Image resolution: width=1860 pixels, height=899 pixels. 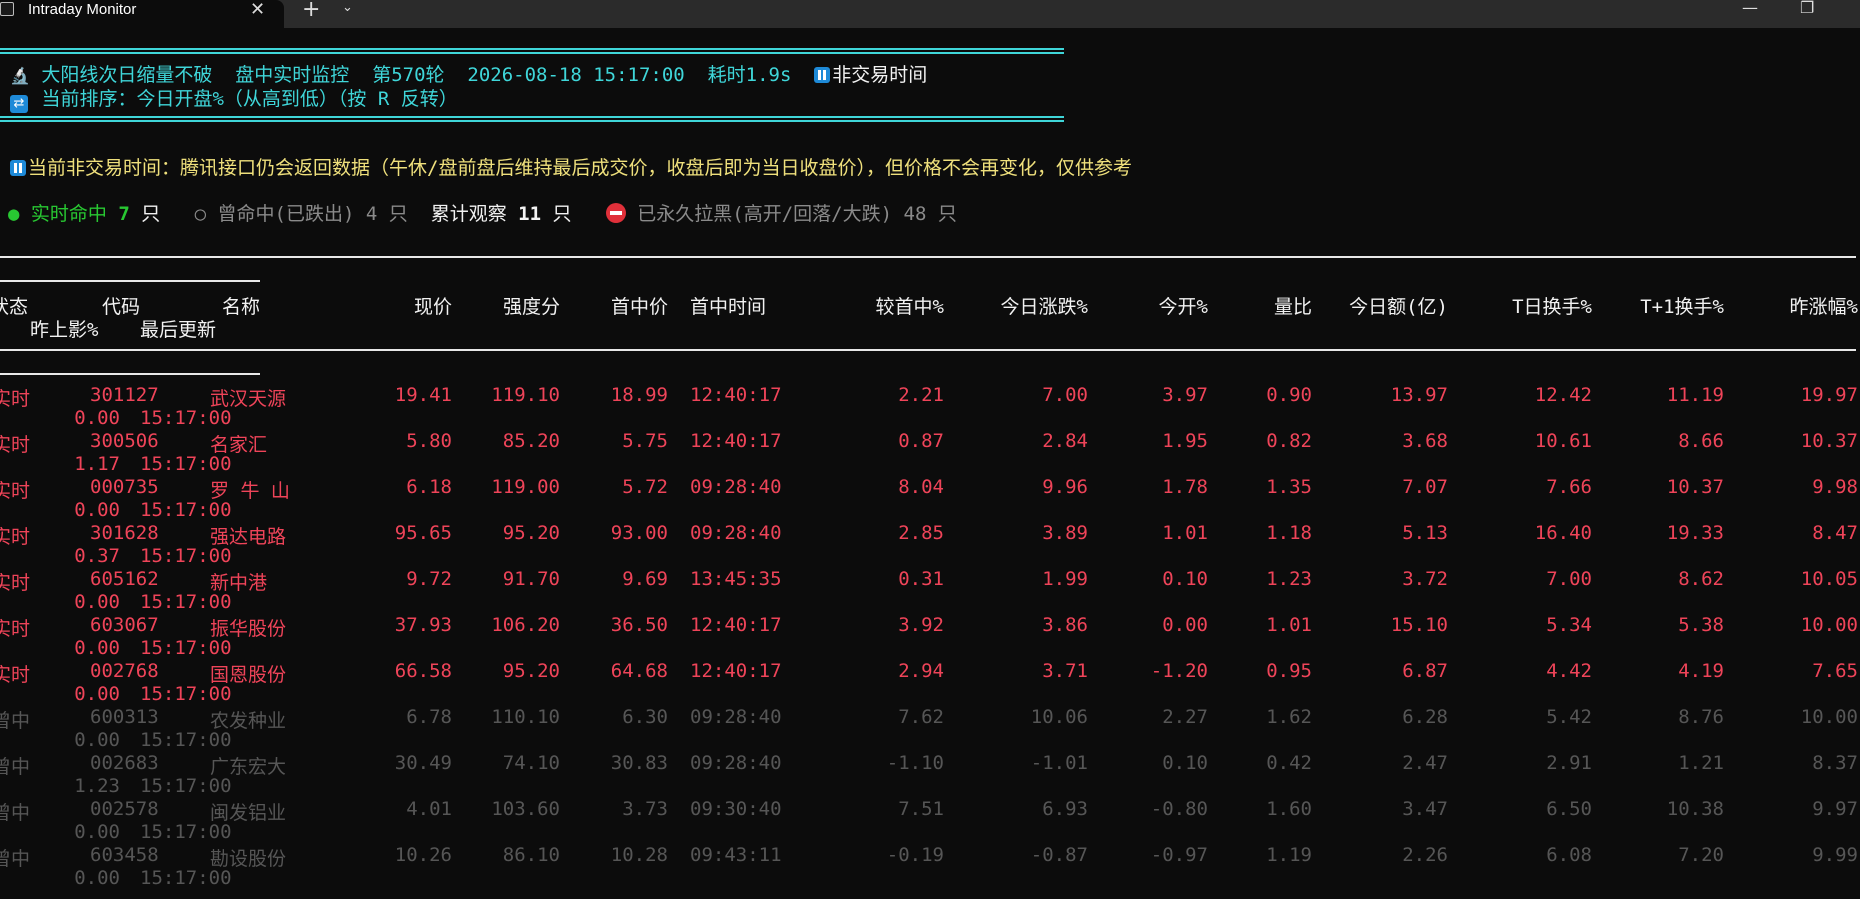 What do you see at coordinates (1829, 395) in the screenshot?
I see `cell-prev-change: 19.97` at bounding box center [1829, 395].